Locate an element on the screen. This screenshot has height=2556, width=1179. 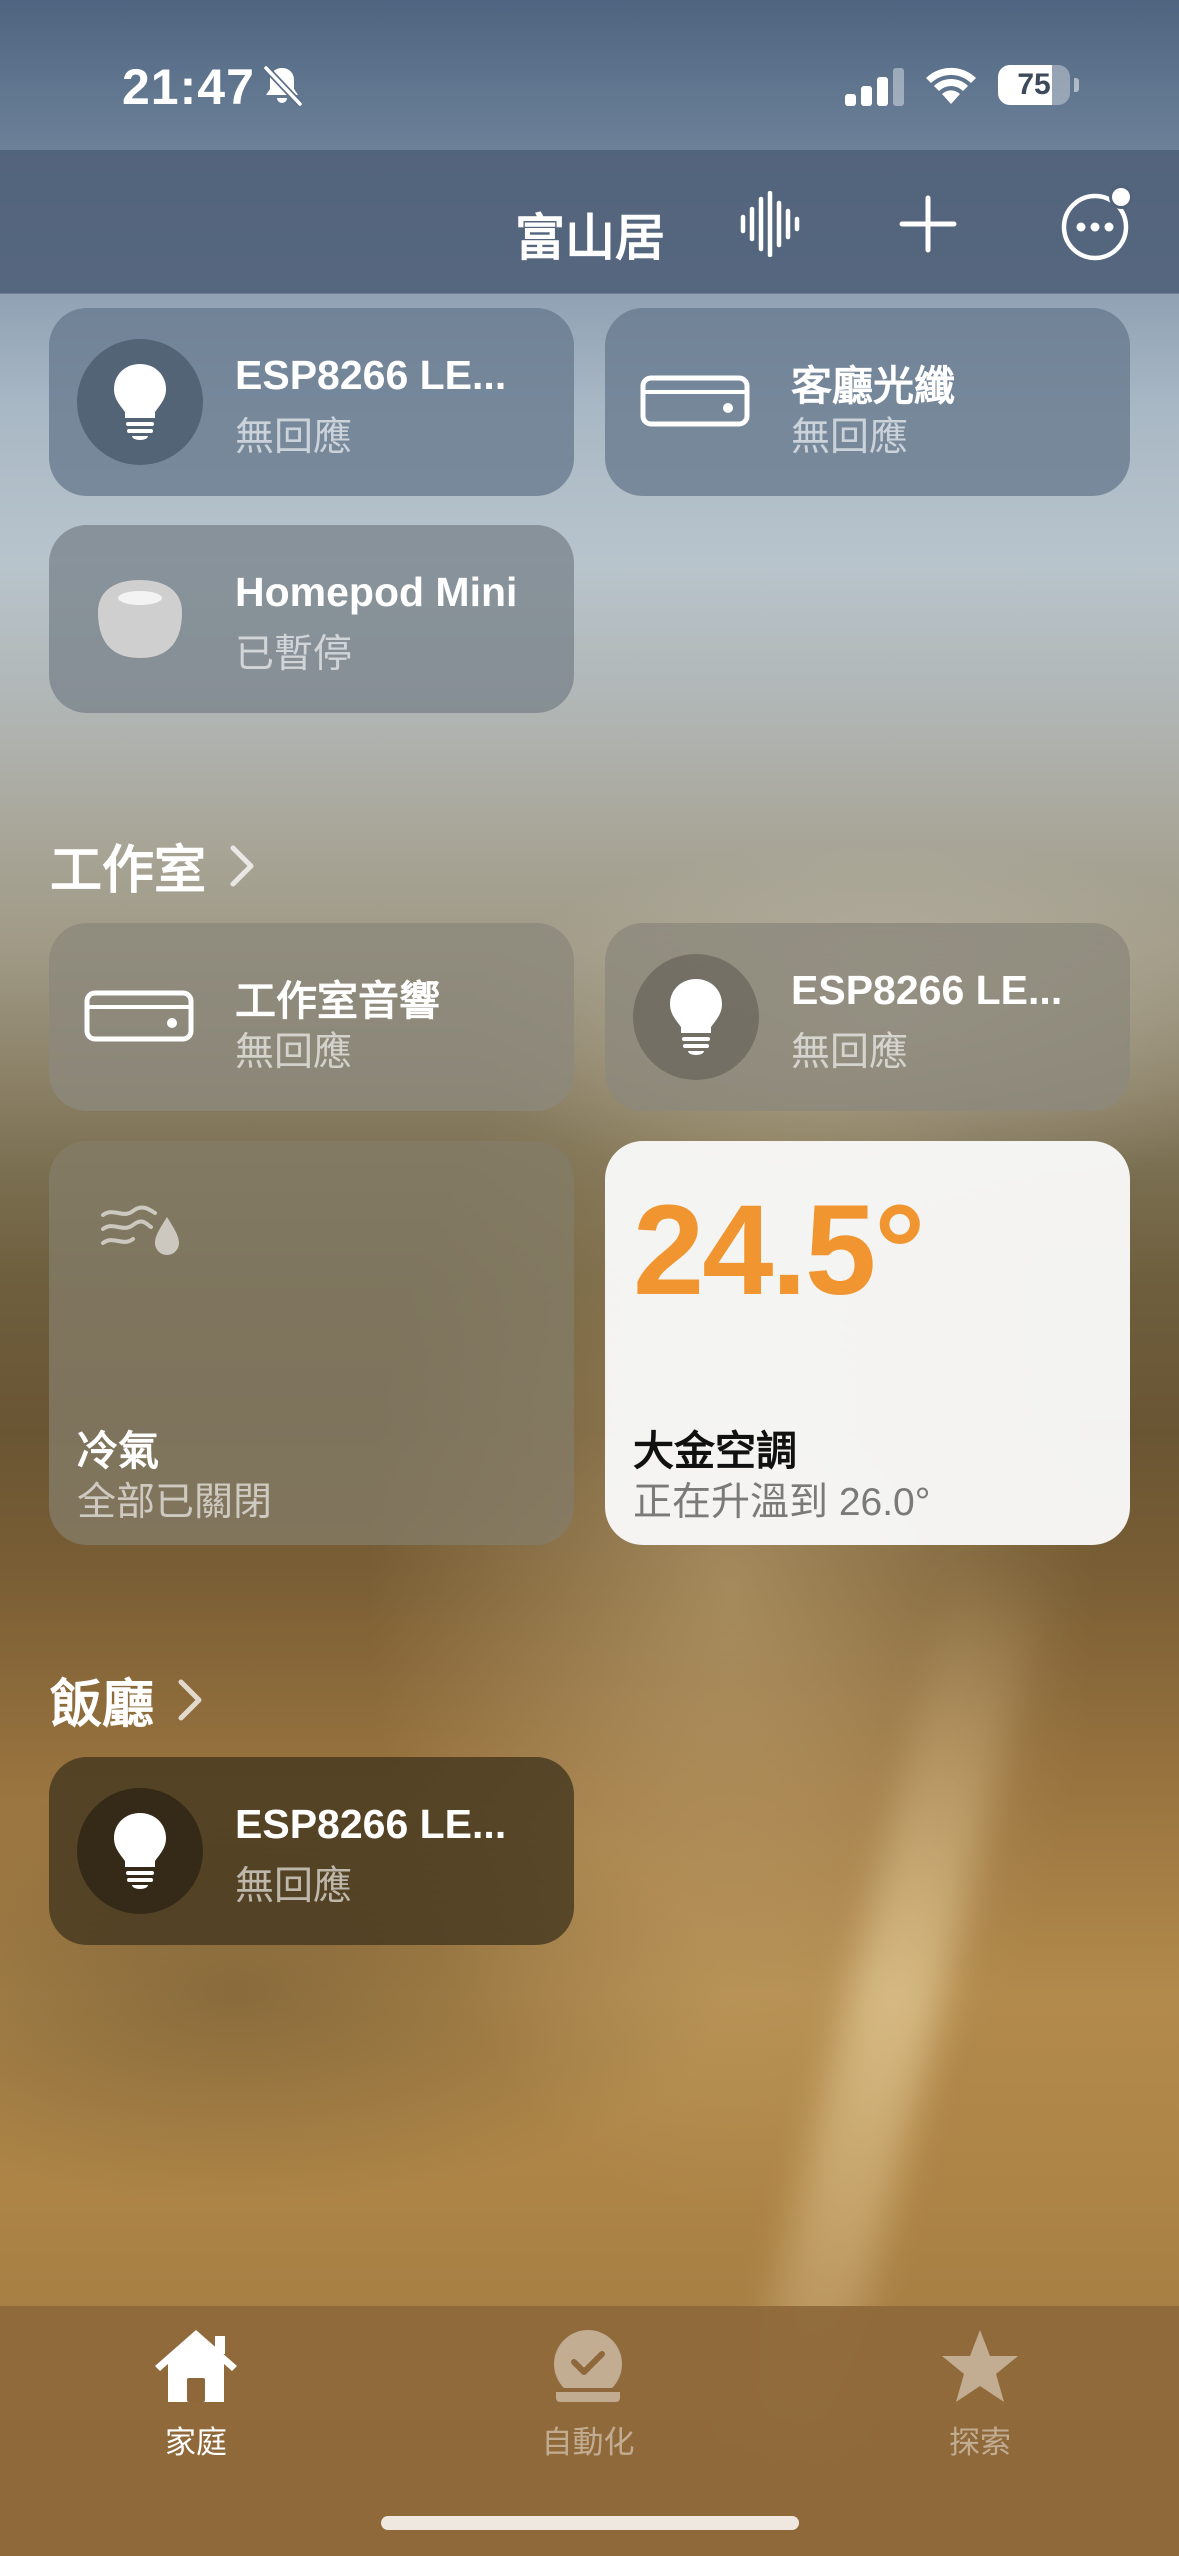
tile-name: 工作室音響 is located at coordinates (337, 1001).